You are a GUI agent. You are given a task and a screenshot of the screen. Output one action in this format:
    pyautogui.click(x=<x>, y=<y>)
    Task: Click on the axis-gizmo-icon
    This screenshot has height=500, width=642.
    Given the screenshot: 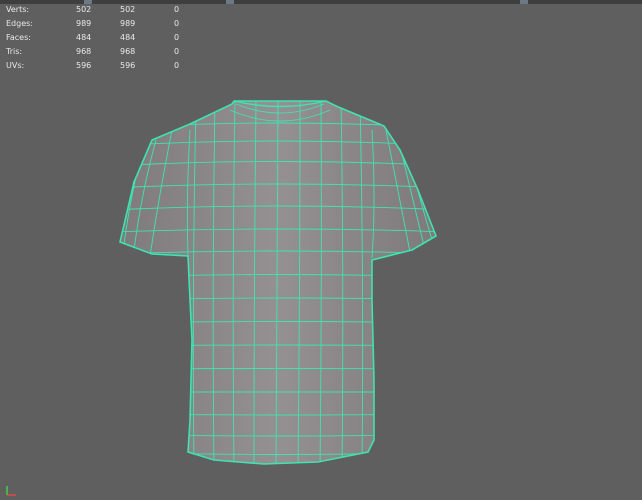 What is the action you would take?
    pyautogui.click(x=11, y=491)
    